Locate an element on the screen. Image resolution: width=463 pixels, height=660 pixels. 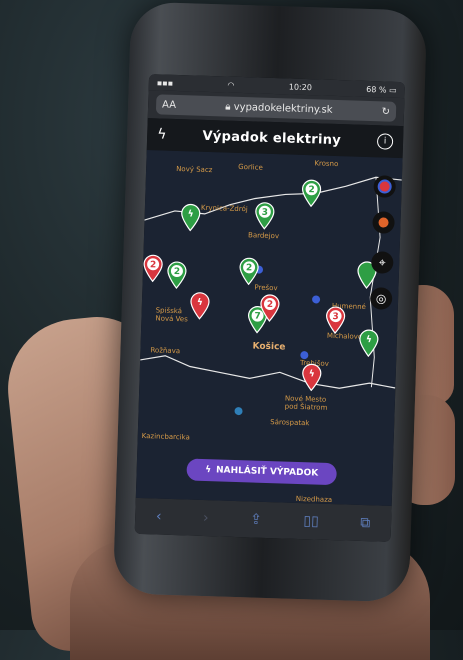
bookmarks-icon: ▯▯ is located at coordinates (311, 521).